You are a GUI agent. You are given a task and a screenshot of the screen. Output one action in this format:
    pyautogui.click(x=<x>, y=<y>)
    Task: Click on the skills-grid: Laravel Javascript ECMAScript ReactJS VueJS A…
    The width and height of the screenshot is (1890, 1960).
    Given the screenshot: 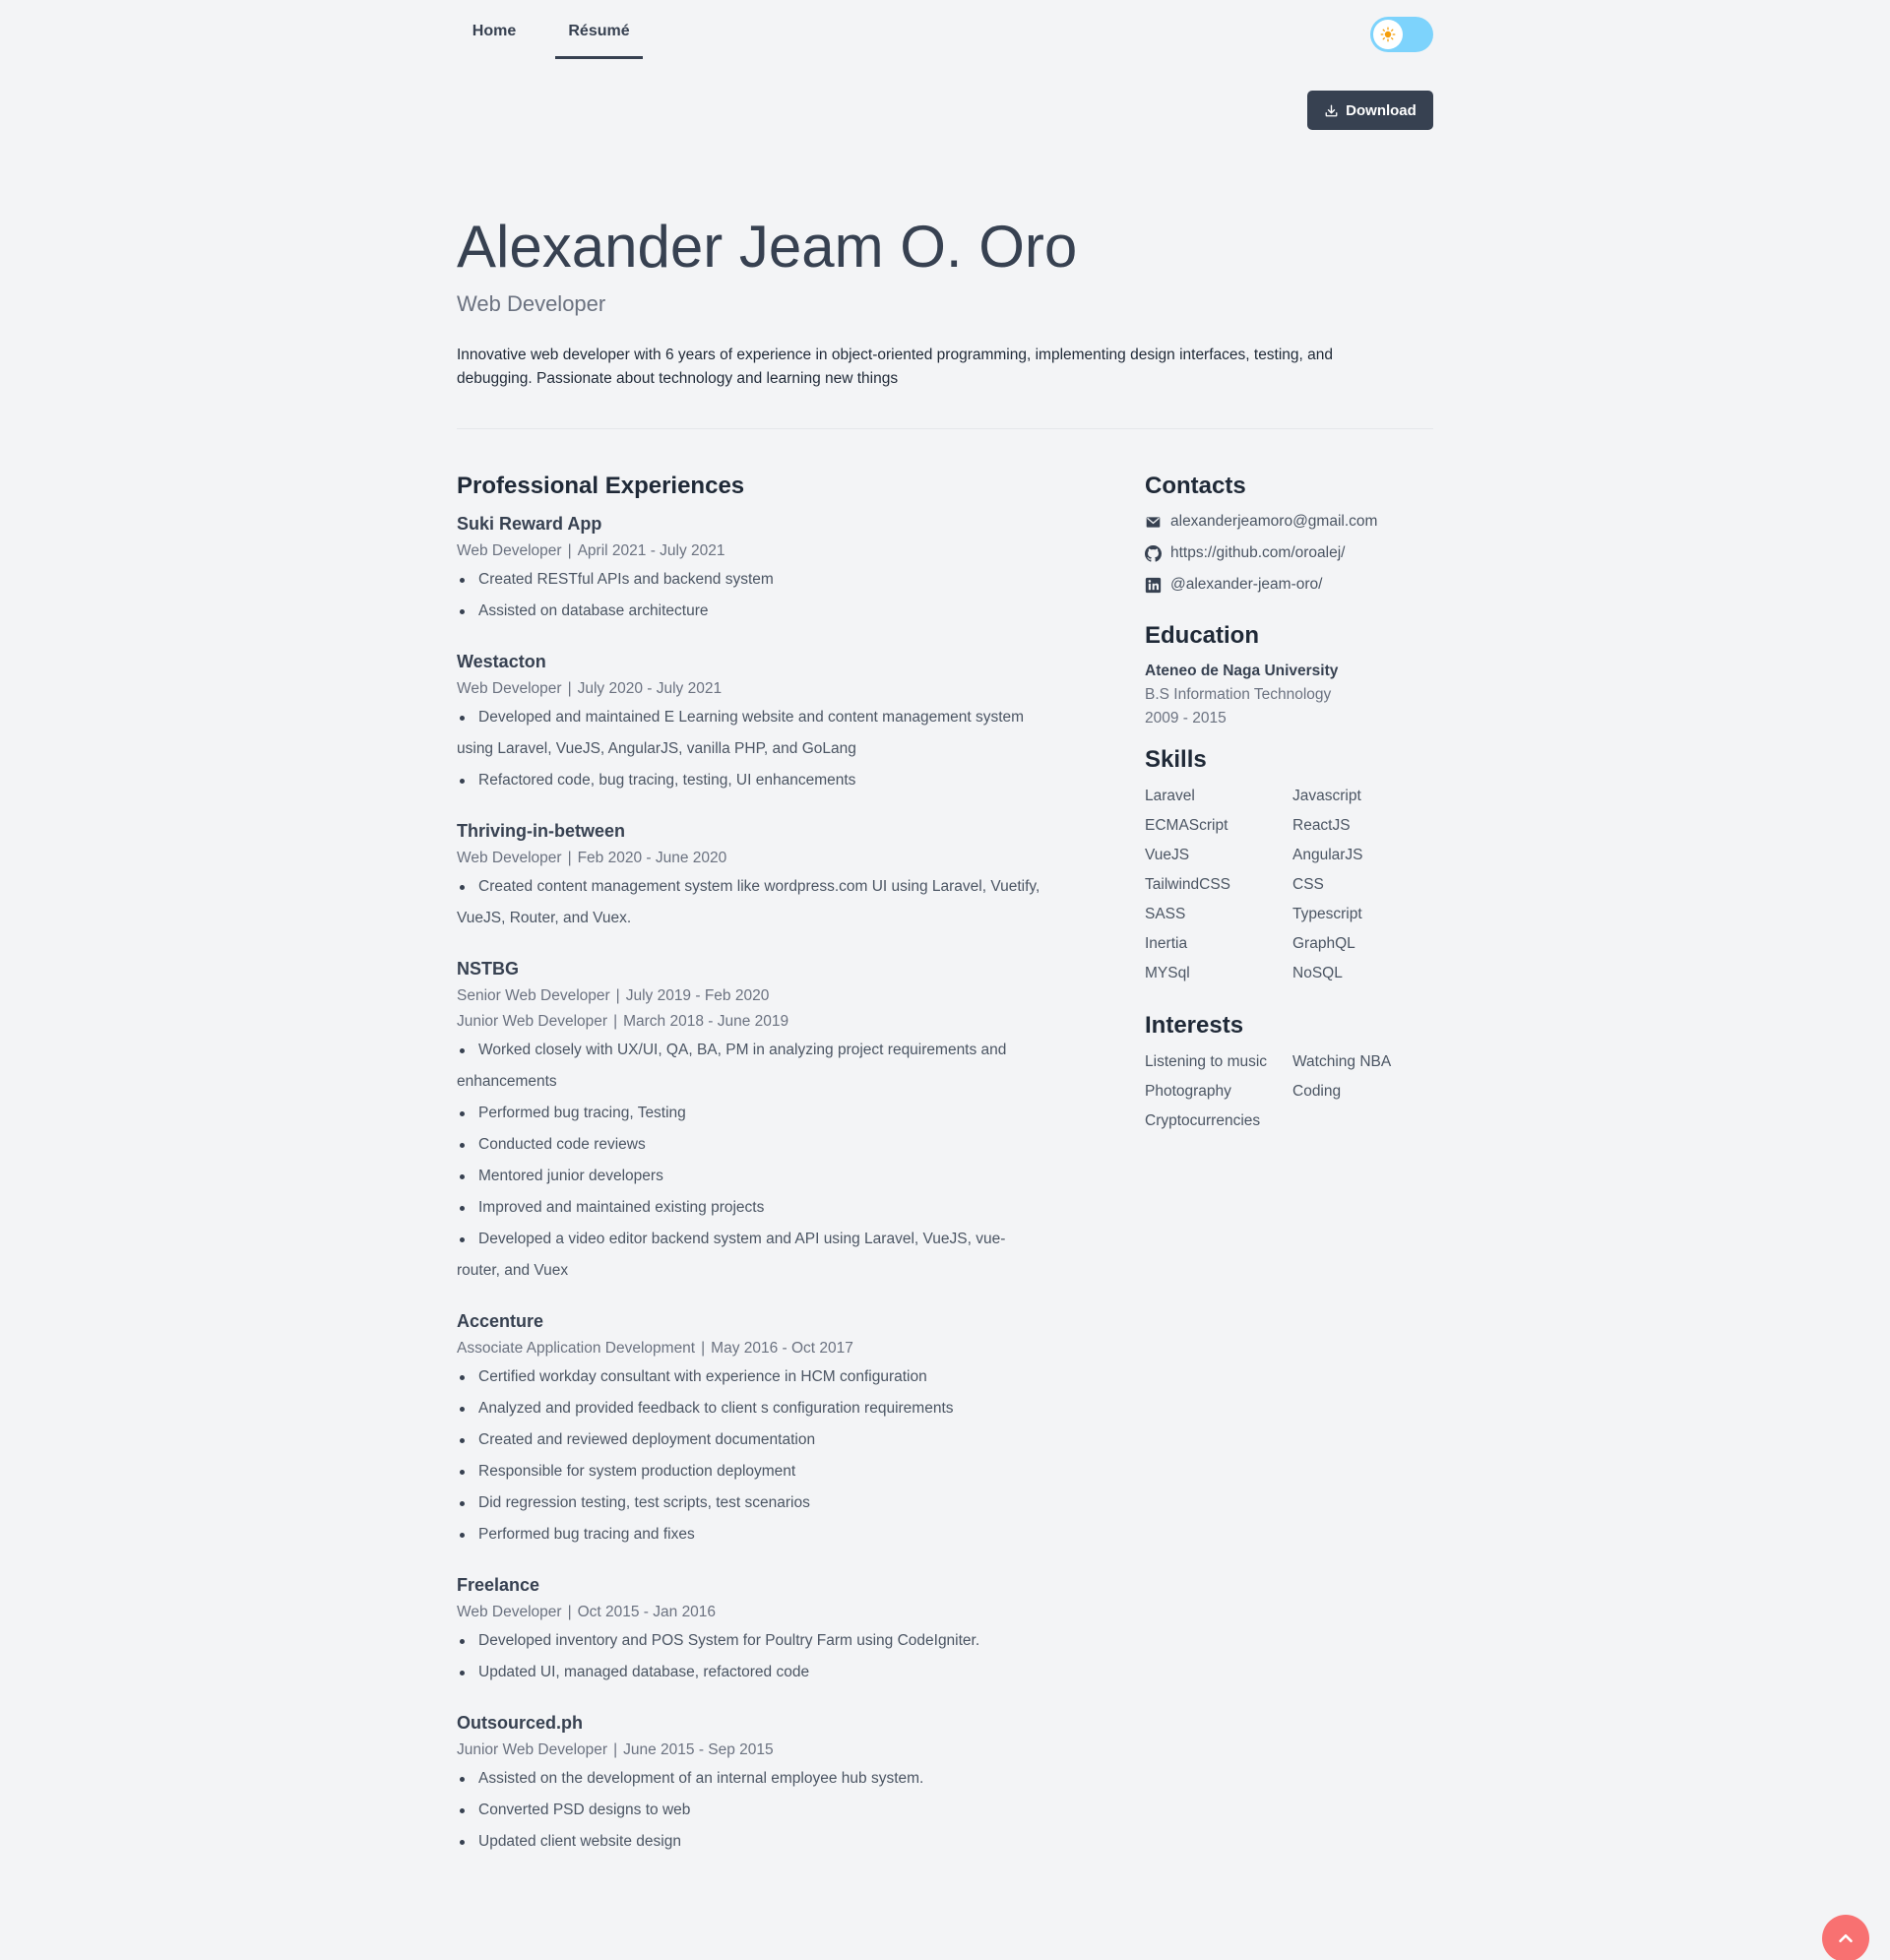 What is the action you would take?
    pyautogui.click(x=1292, y=885)
    